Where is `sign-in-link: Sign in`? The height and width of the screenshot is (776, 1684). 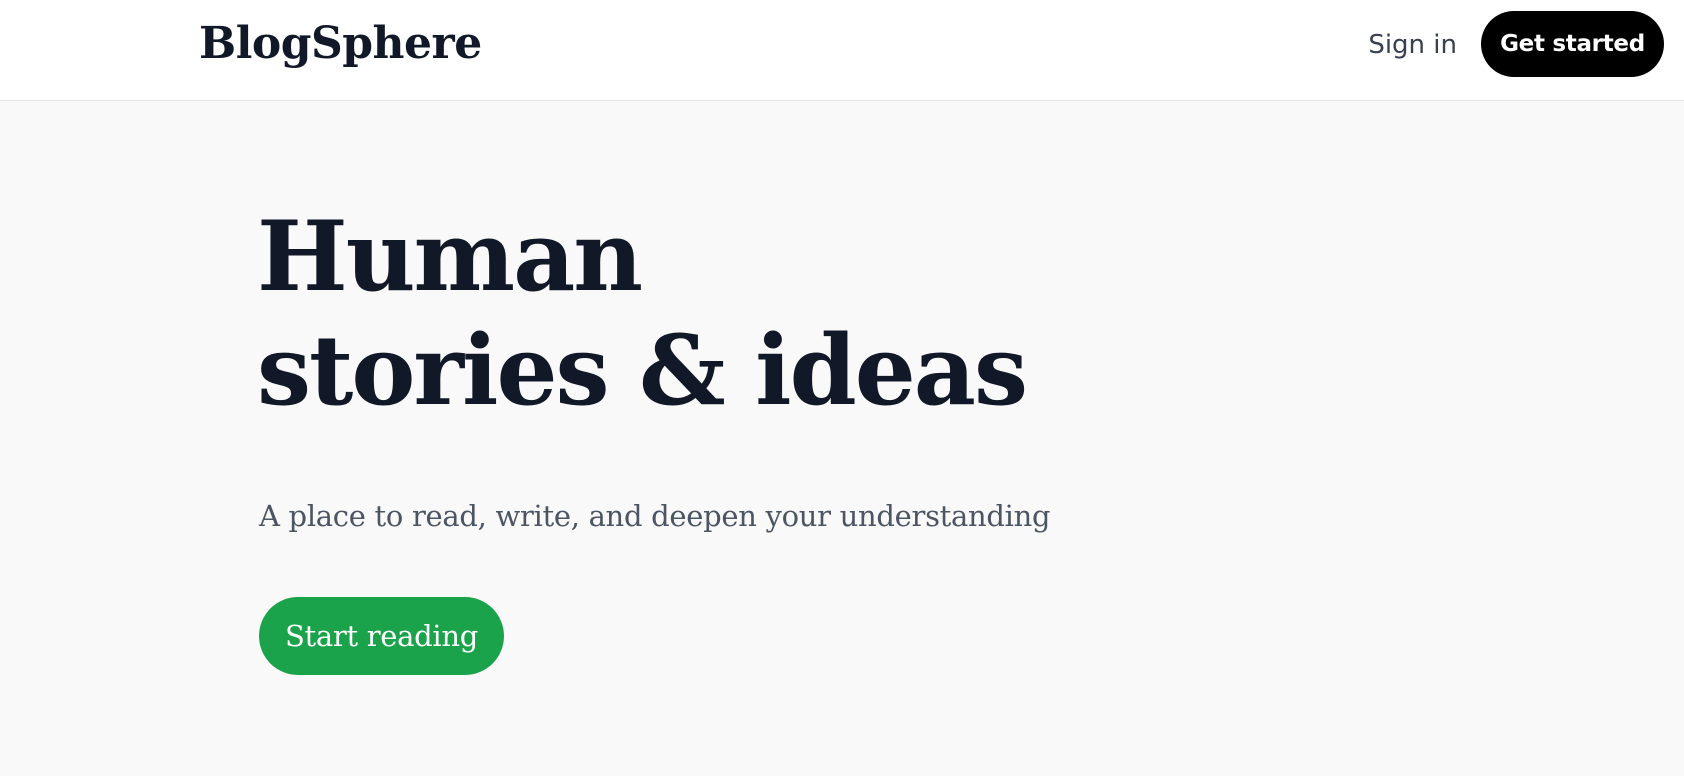
sign-in-link: Sign in is located at coordinates (1412, 45).